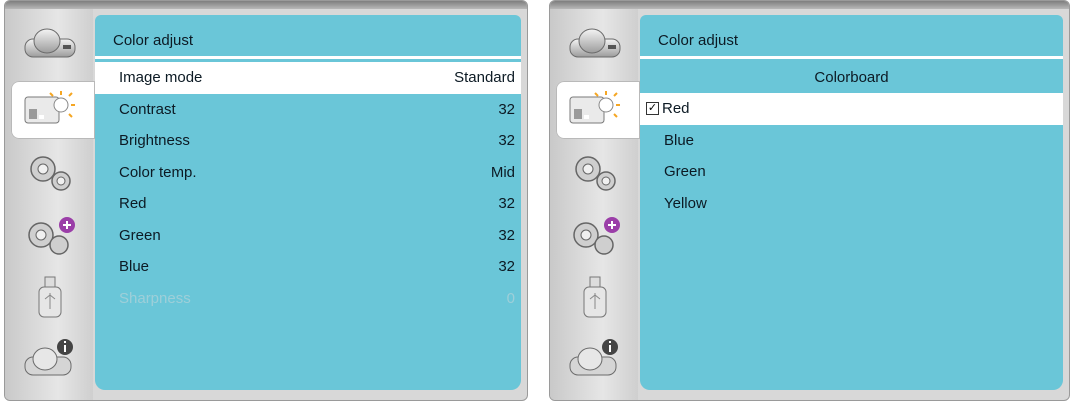 The image size is (1074, 401). What do you see at coordinates (308, 267) in the screenshot?
I see `menu-item-blue: Blue 32` at bounding box center [308, 267].